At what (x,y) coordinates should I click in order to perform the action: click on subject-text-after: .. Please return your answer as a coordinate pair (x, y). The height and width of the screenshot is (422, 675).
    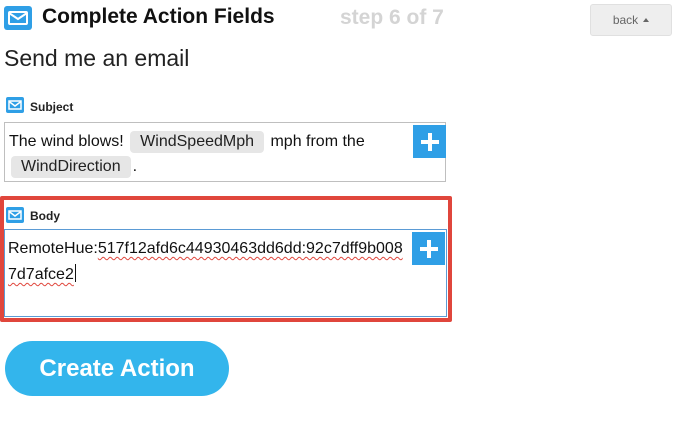
    Looking at the image, I should click on (135, 166).